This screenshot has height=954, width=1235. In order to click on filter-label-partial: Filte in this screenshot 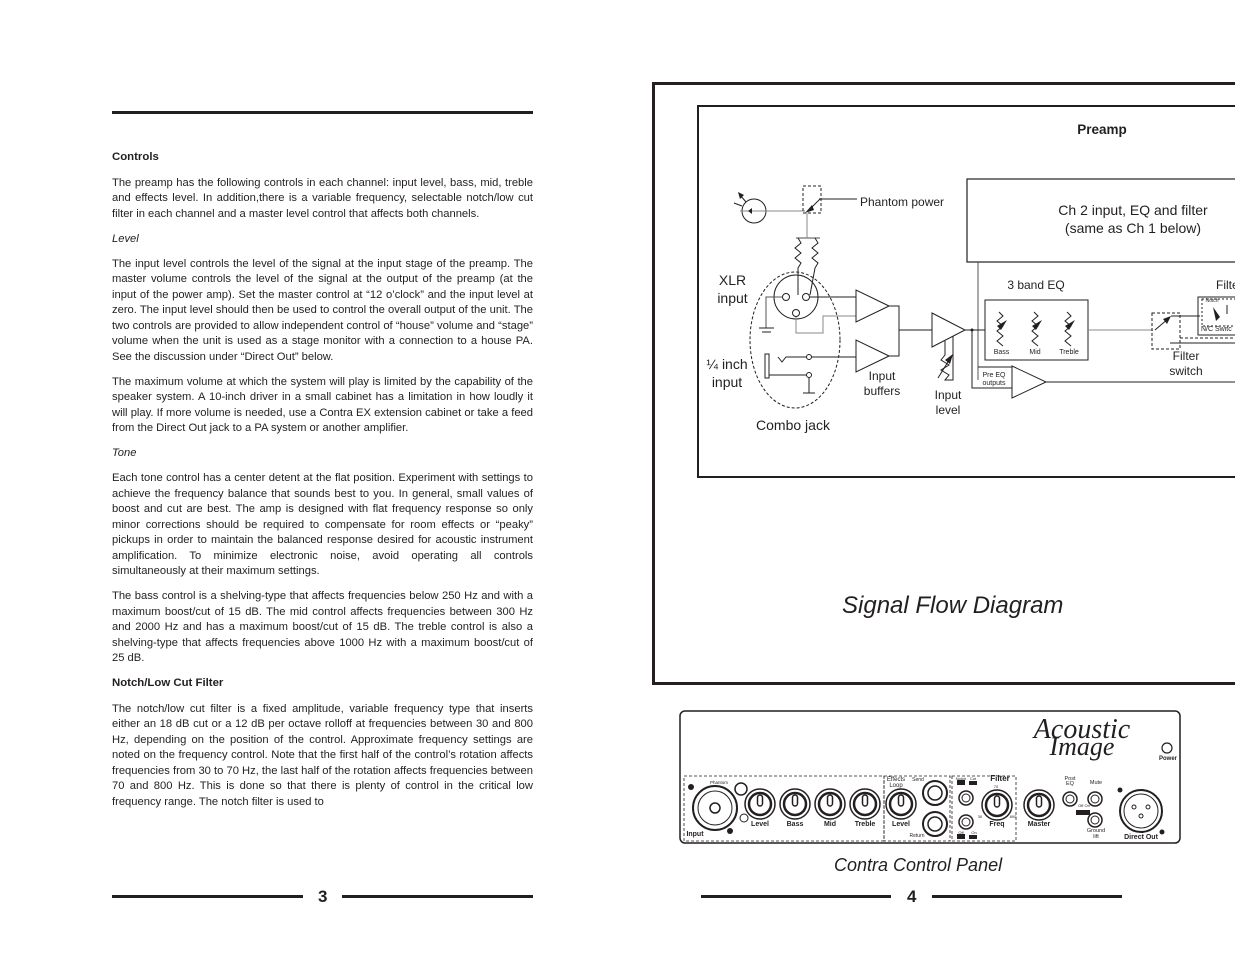, I will do `click(1225, 285)`.